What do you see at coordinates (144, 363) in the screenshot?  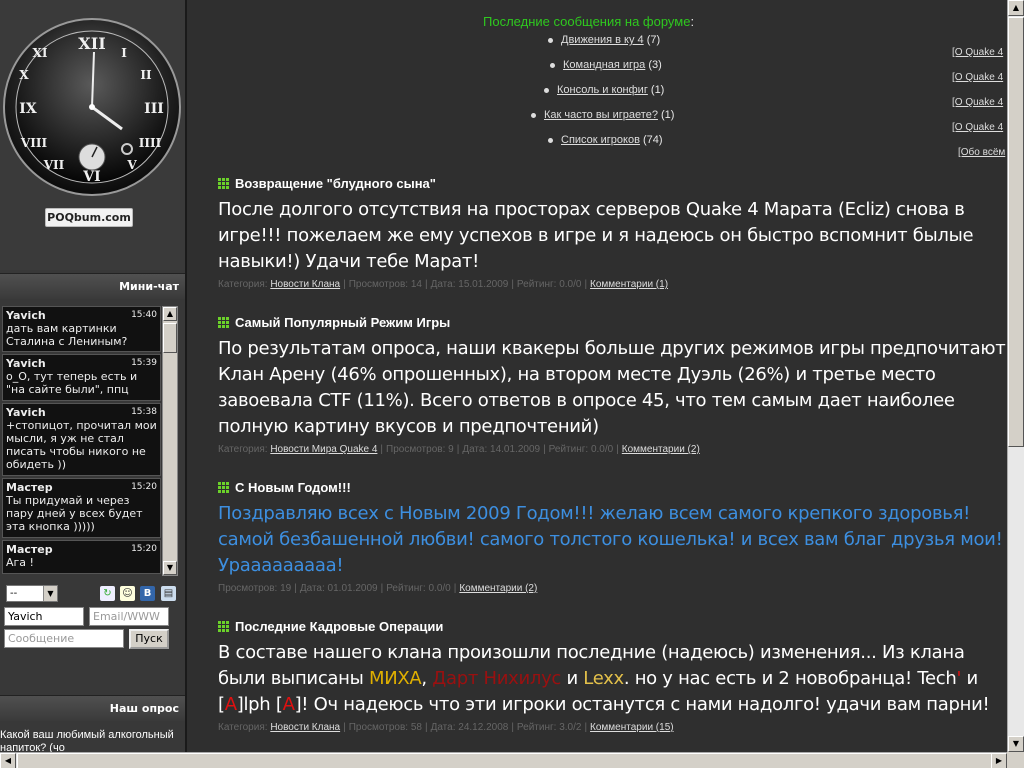 I see `chat-time: 15:39` at bounding box center [144, 363].